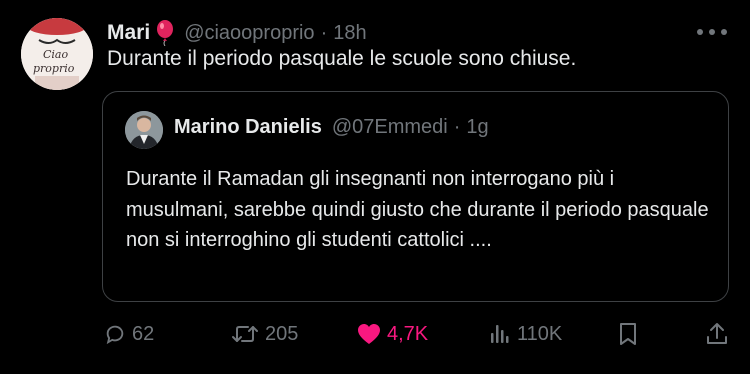 The image size is (750, 374). What do you see at coordinates (128, 33) in the screenshot?
I see `author-name: Mari` at bounding box center [128, 33].